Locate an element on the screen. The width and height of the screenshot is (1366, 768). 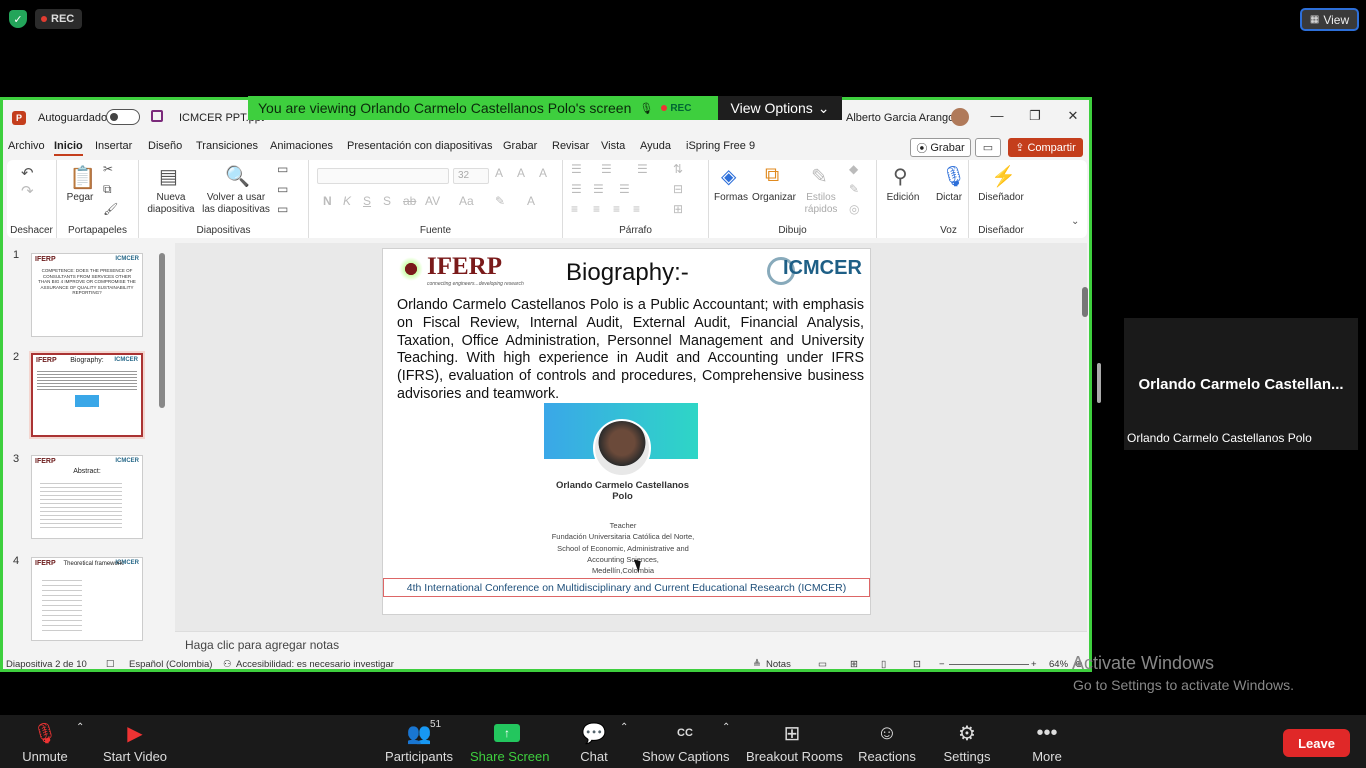
collapse-ribbon-icon: ⌄ is located at coordinates (1075, 221).